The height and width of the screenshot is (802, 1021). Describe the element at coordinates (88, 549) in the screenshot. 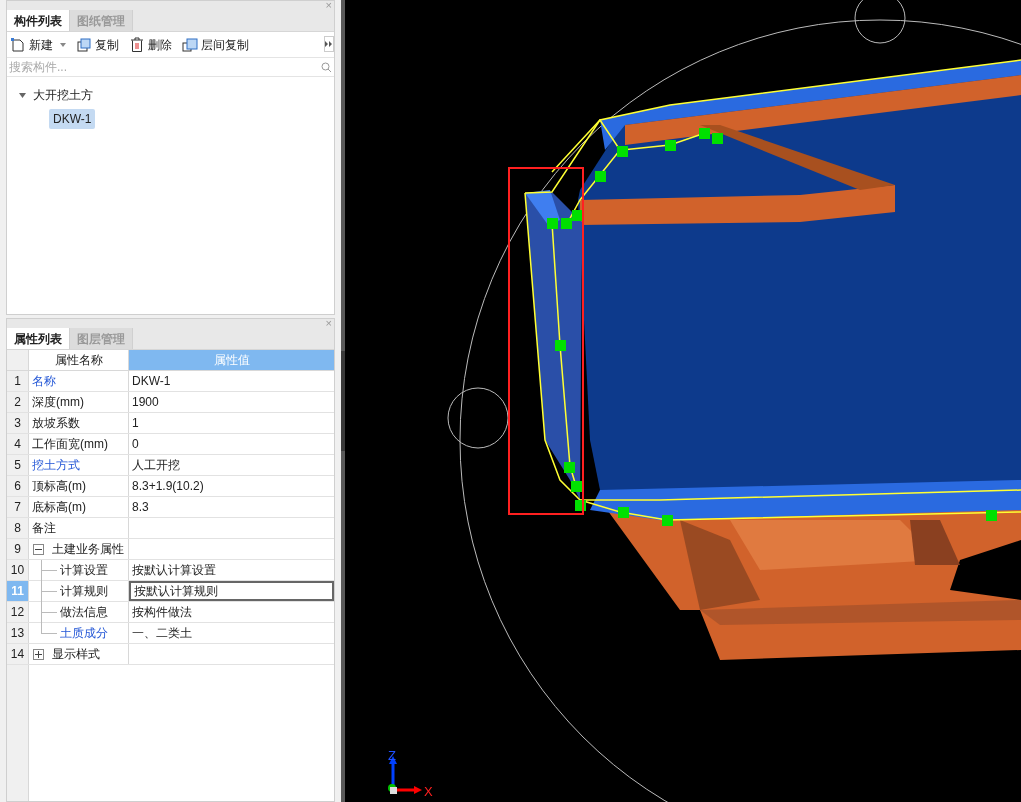

I see `property-name: 土建业务属性` at that location.